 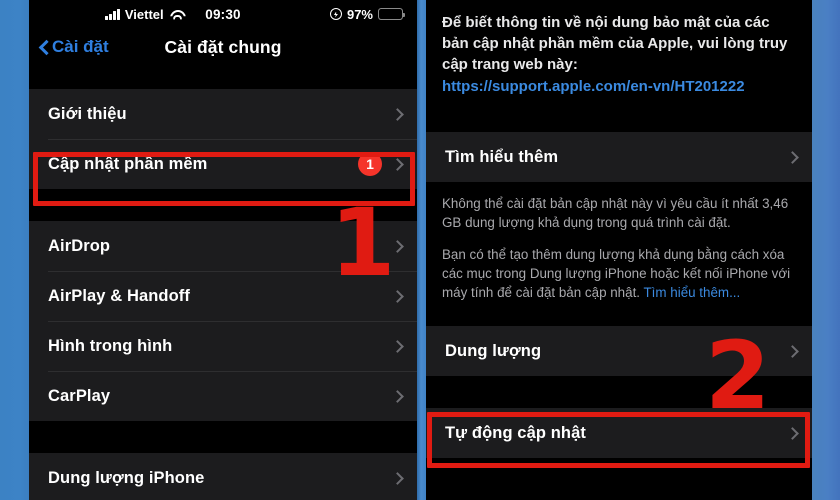 What do you see at coordinates (335, 14) in the screenshot?
I see `low-power-mode-icon` at bounding box center [335, 14].